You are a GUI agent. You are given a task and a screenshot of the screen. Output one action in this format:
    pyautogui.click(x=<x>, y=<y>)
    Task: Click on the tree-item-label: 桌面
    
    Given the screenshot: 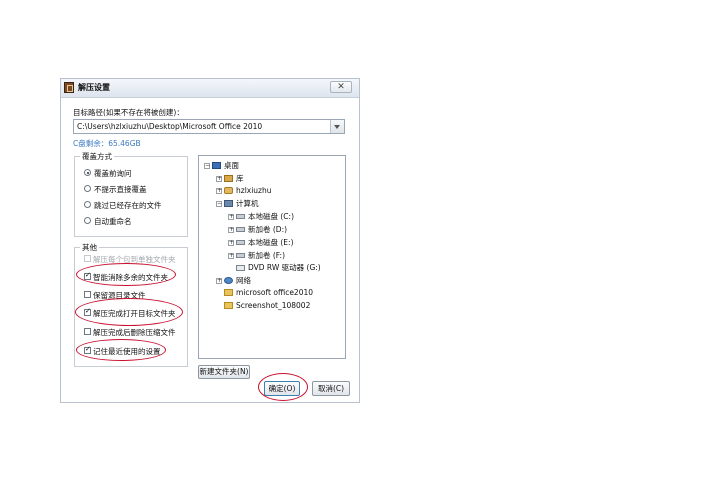 What is the action you would take?
    pyautogui.click(x=231, y=165)
    